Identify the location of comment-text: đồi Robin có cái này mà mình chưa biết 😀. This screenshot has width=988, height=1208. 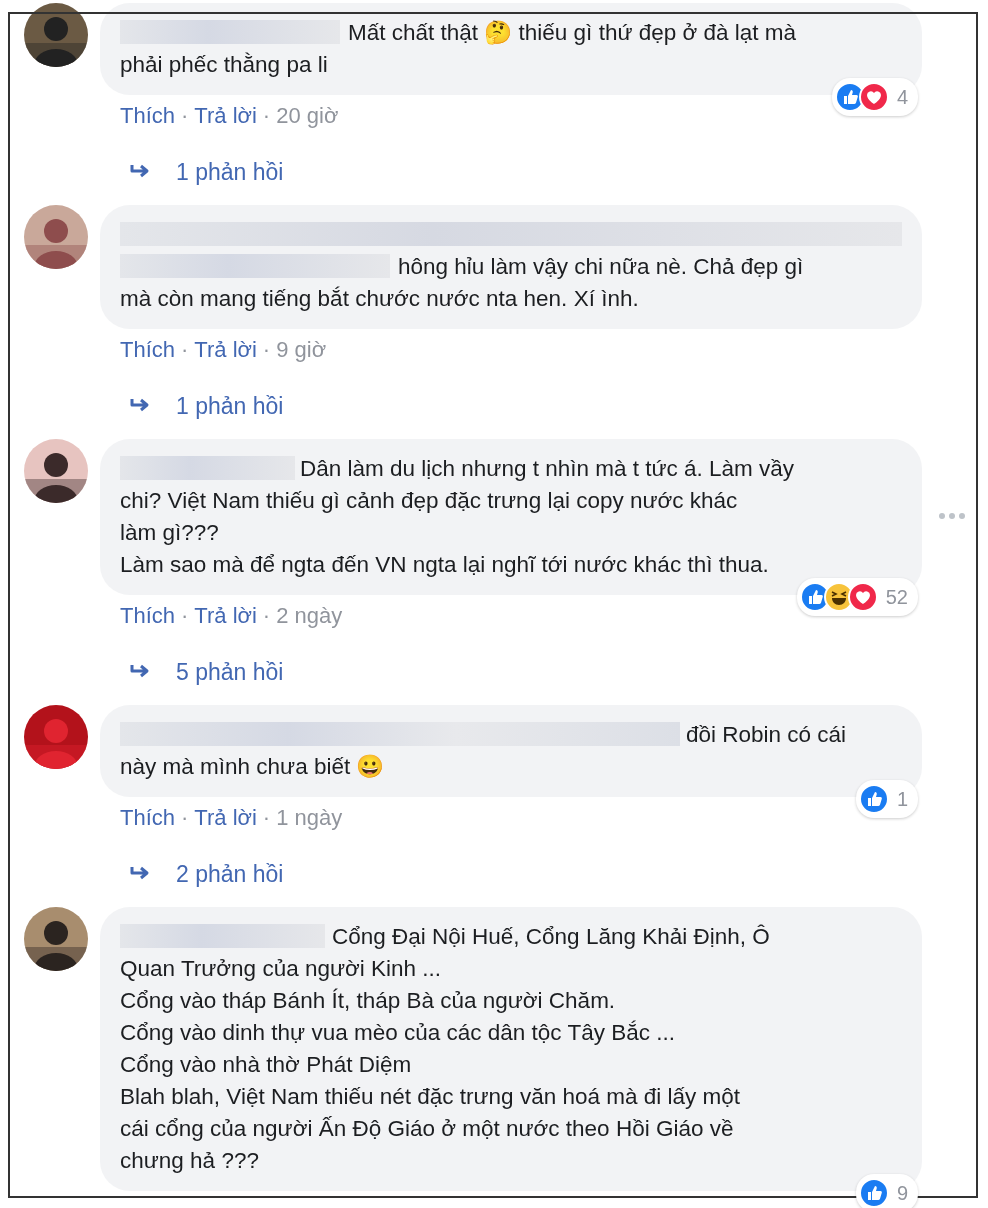
(484, 751).